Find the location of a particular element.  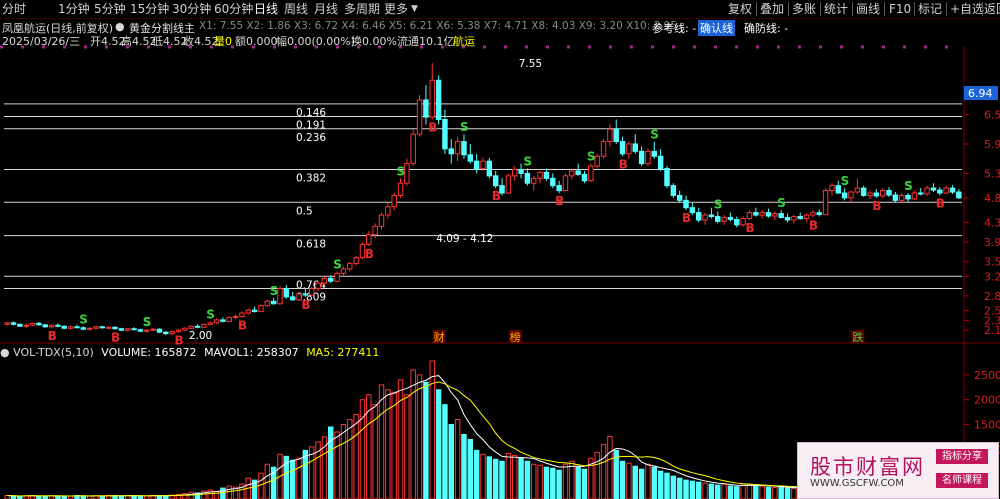

volume-tick-label: 2500 is located at coordinates (987, 375).